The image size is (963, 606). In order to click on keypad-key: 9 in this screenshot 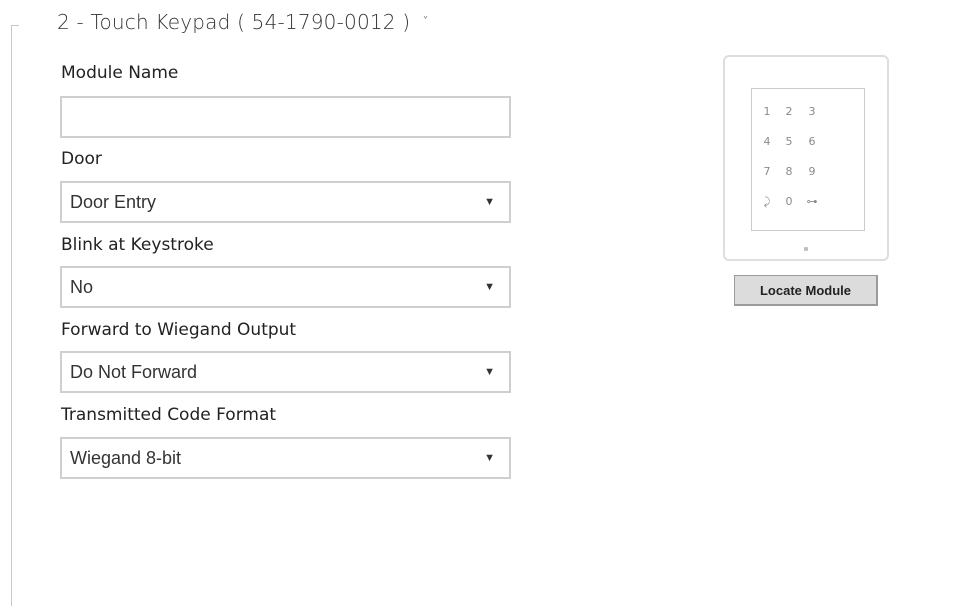, I will do `click(812, 171)`.